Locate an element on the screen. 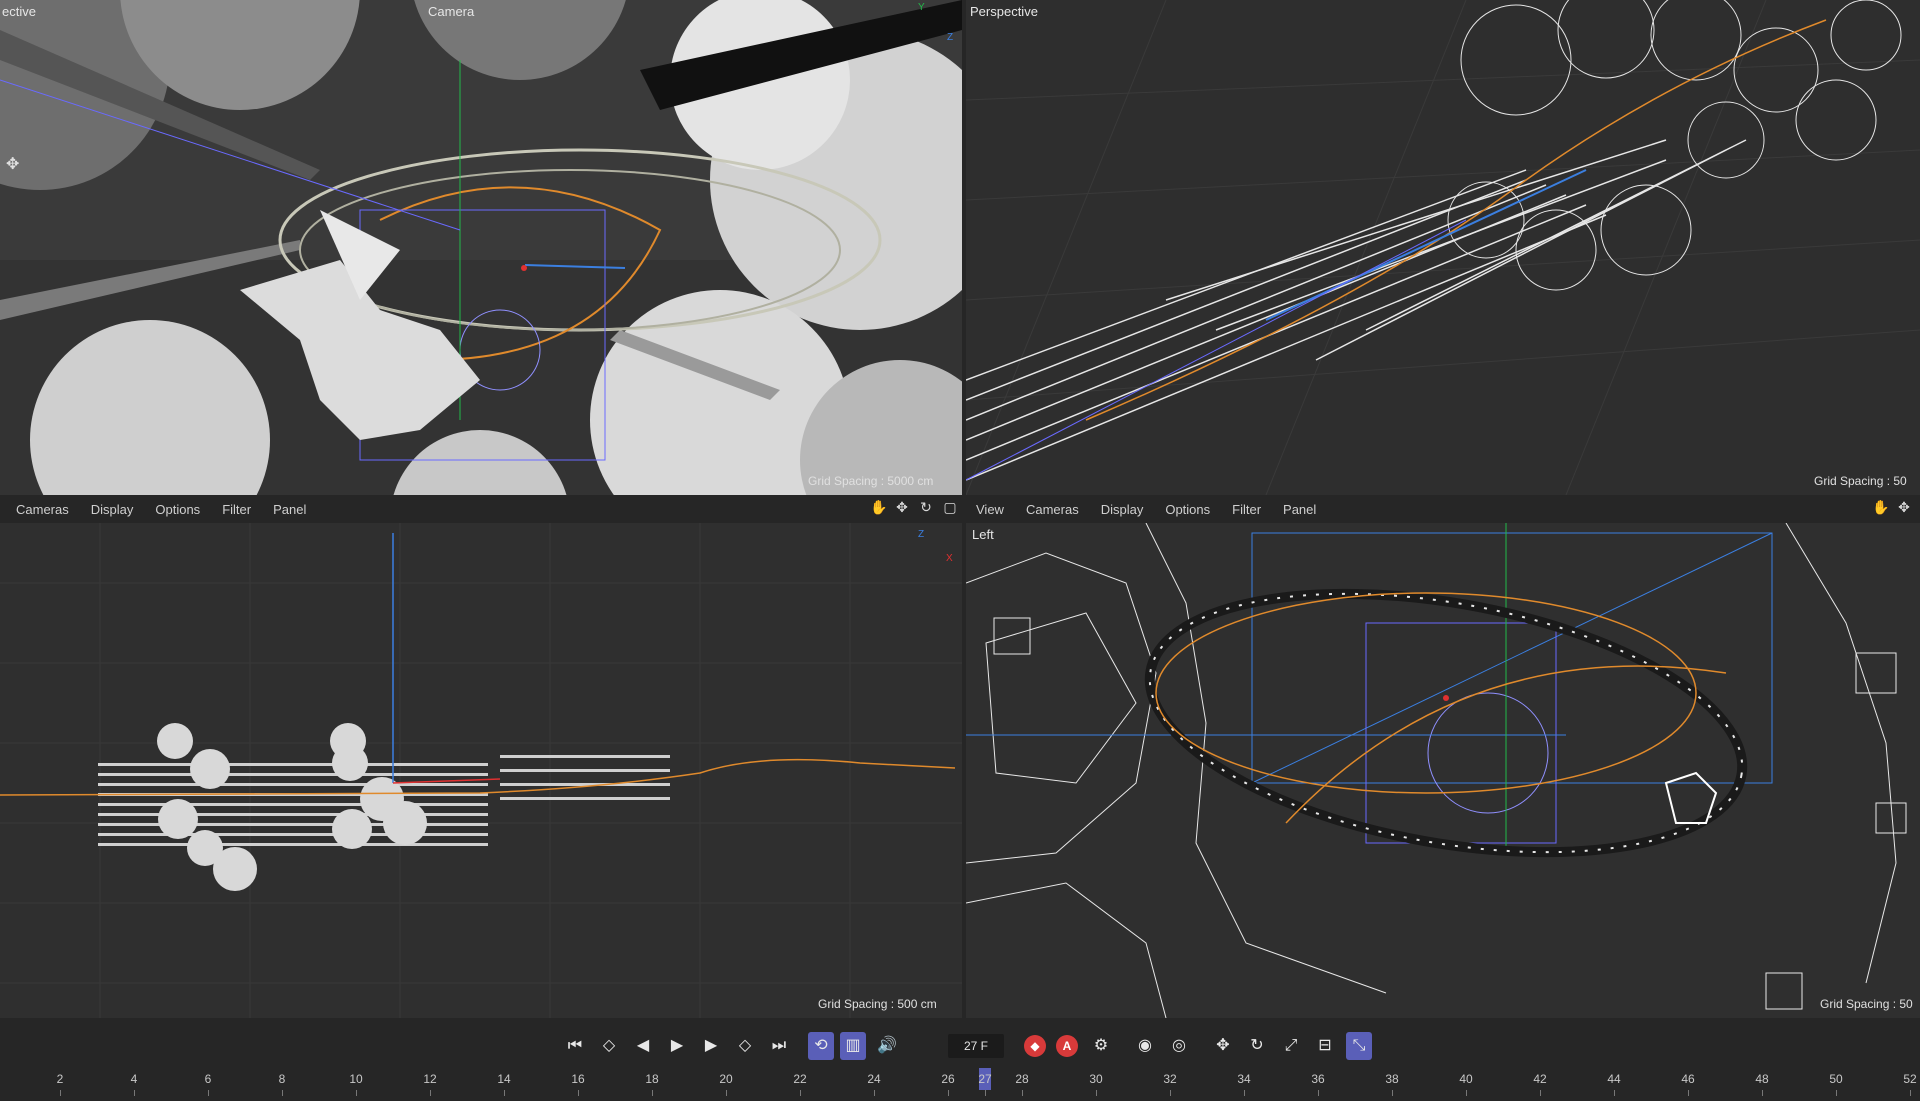  current-frame-field: 27 F is located at coordinates (976, 1046).